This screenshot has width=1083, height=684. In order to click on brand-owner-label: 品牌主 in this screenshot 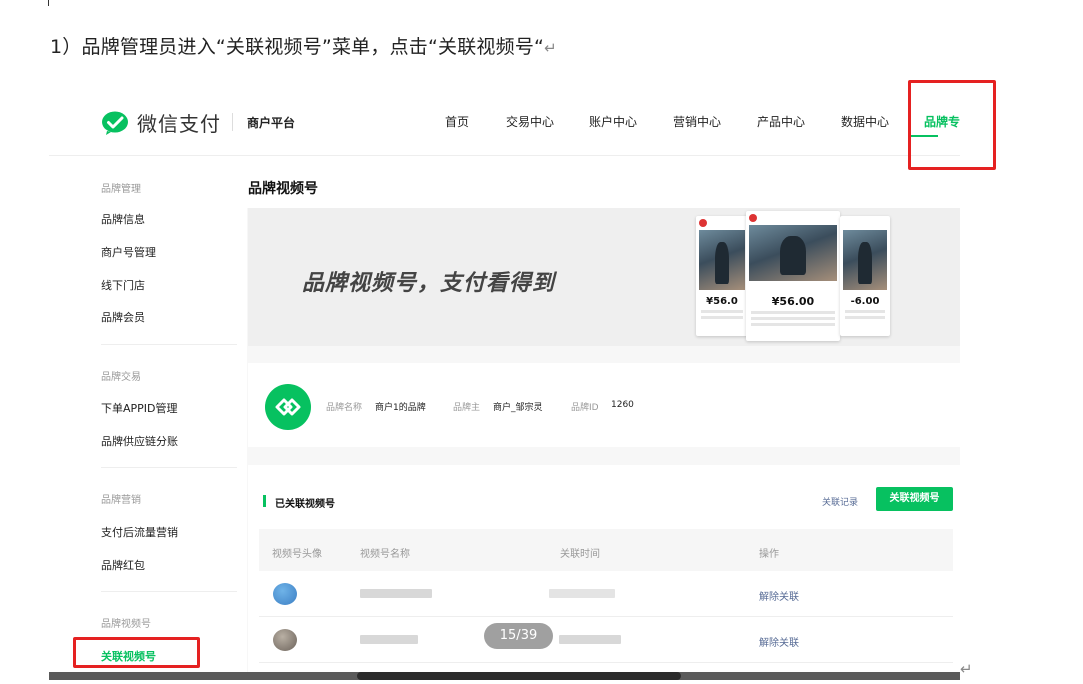, I will do `click(467, 408)`.